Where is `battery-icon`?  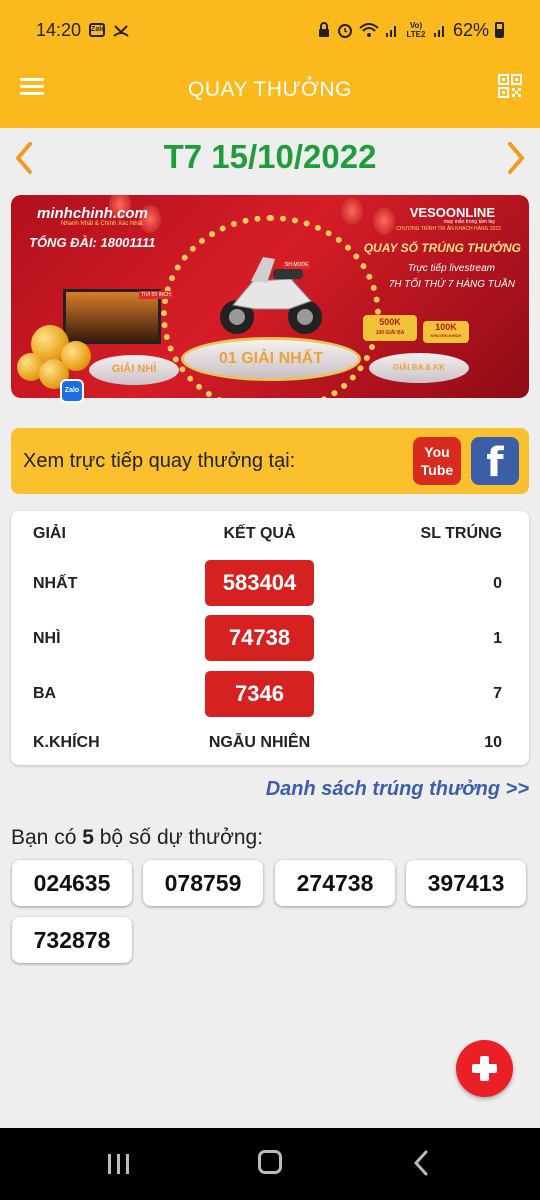 battery-icon is located at coordinates (499, 30).